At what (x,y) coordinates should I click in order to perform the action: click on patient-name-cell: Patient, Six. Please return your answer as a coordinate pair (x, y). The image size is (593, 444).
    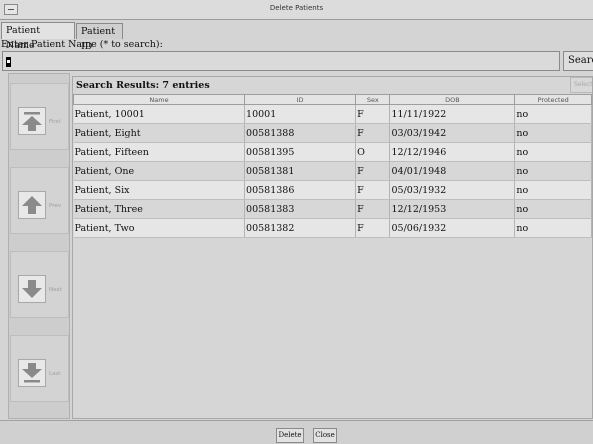
    Looking at the image, I should click on (159, 190).